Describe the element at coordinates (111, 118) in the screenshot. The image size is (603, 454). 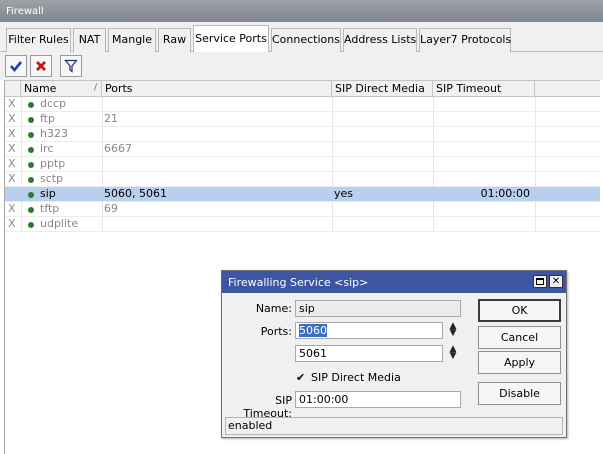
I see `service-ports: 21` at that location.